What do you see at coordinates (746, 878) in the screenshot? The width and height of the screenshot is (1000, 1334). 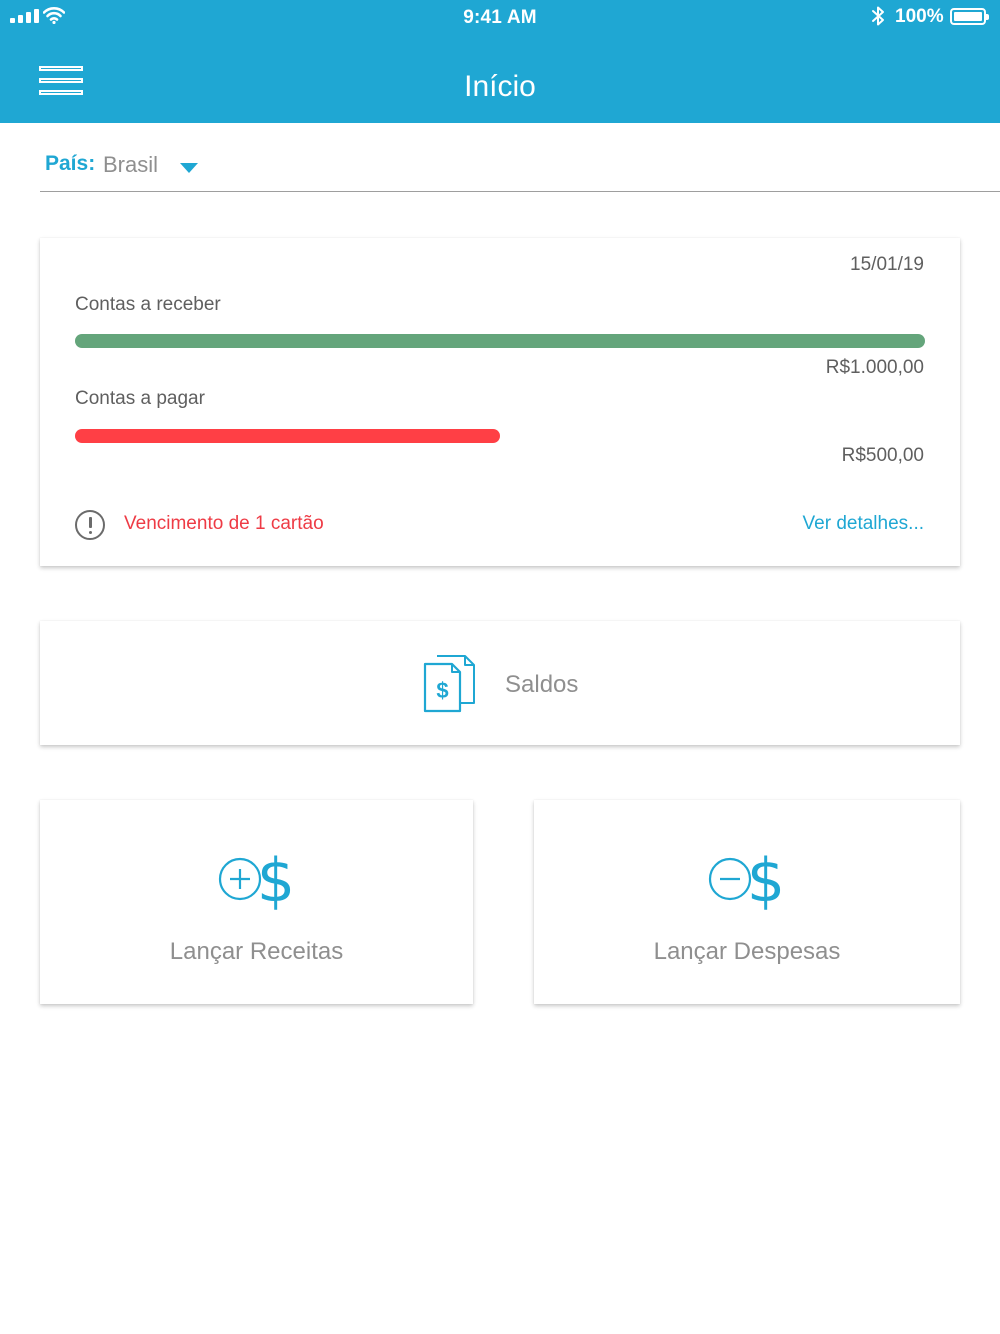 I see `minus-dollar-icon: $` at bounding box center [746, 878].